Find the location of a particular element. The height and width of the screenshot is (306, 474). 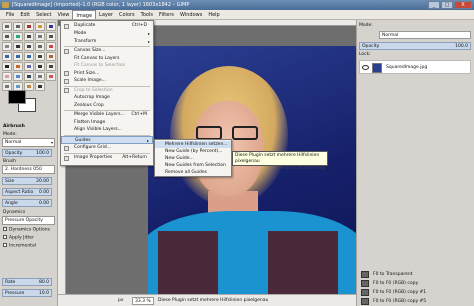

measure-tool-icon is located at coordinates (7, 46).